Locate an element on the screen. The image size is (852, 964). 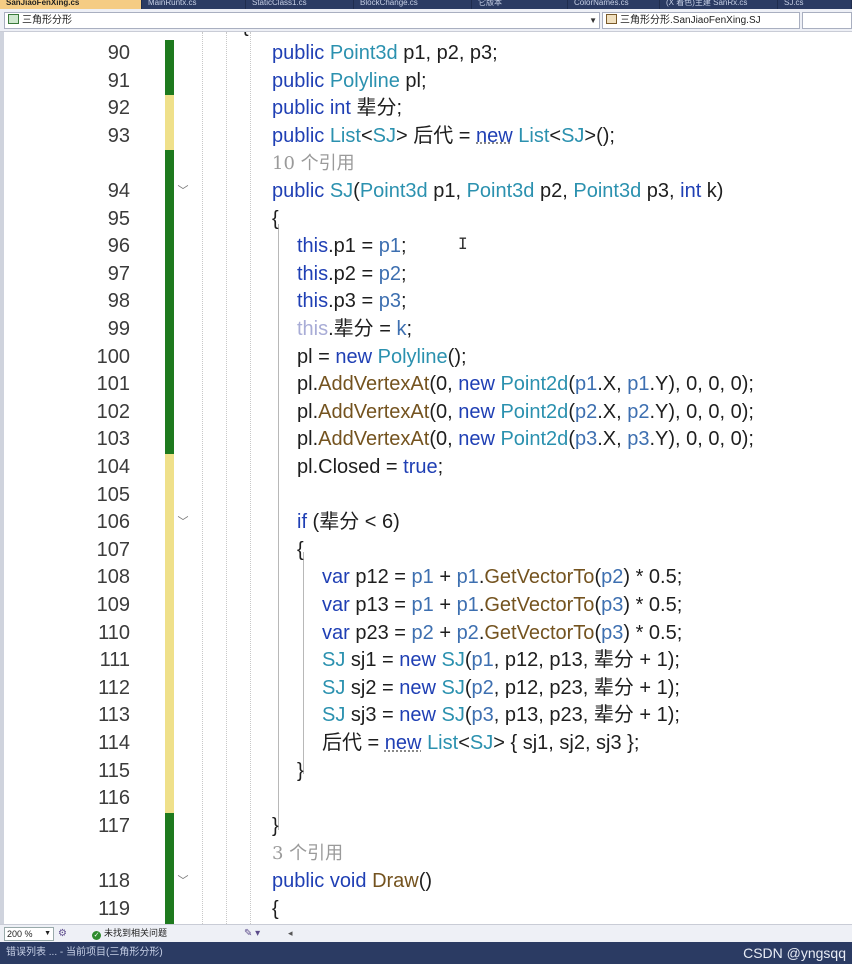
code-token: .p1 = is located at coordinates (353, 246).